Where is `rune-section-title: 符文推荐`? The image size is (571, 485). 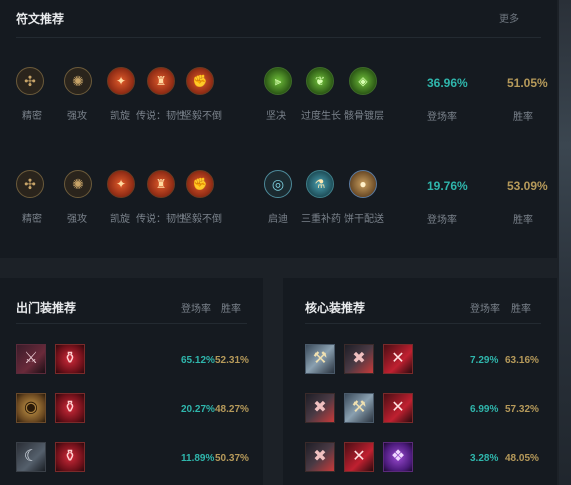 rune-section-title: 符文推荐 is located at coordinates (40, 19).